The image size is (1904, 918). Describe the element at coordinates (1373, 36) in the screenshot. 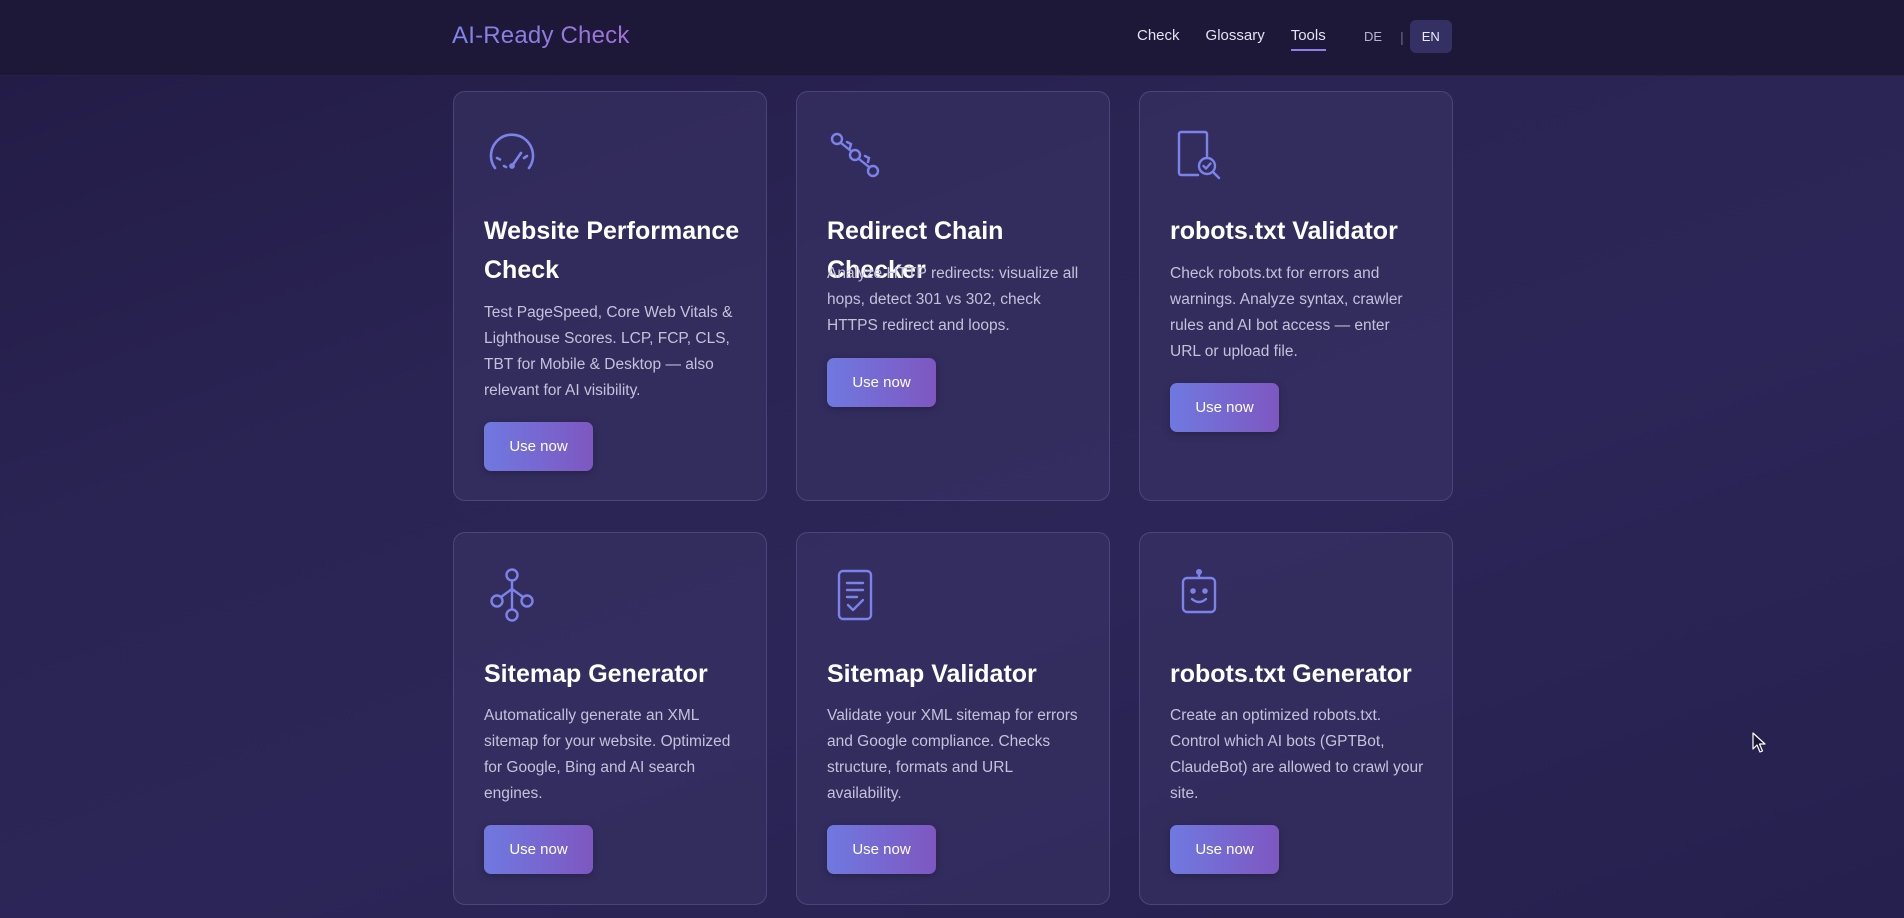

I see `lang-de-button: DE` at that location.